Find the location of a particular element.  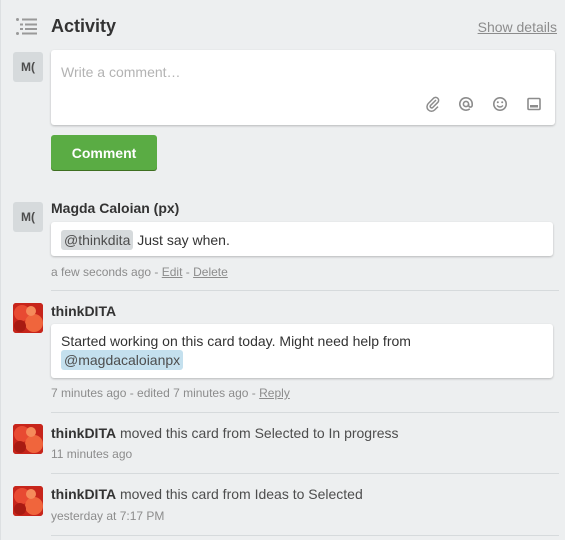

comment-body: @thinkdita Just say when. is located at coordinates (302, 239).